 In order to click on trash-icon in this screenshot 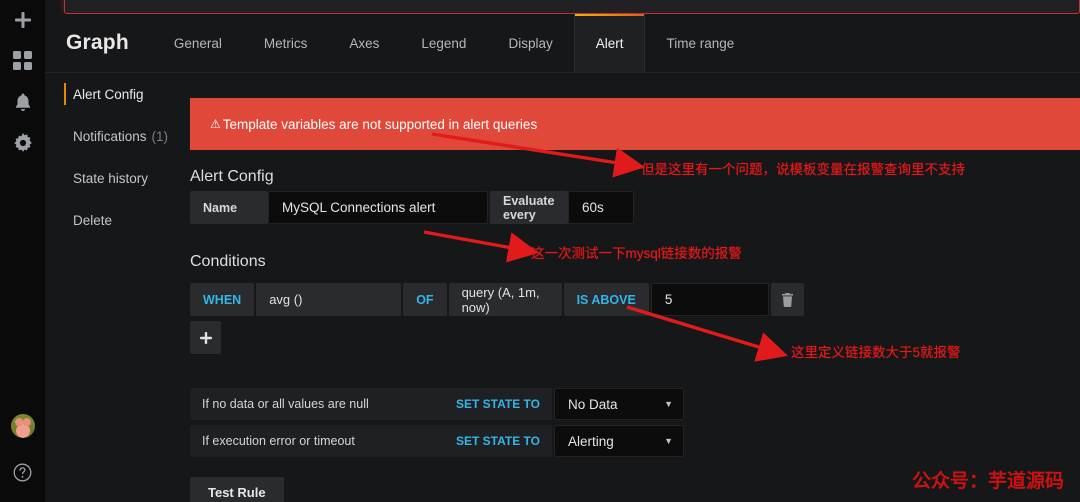, I will do `click(787, 299)`.